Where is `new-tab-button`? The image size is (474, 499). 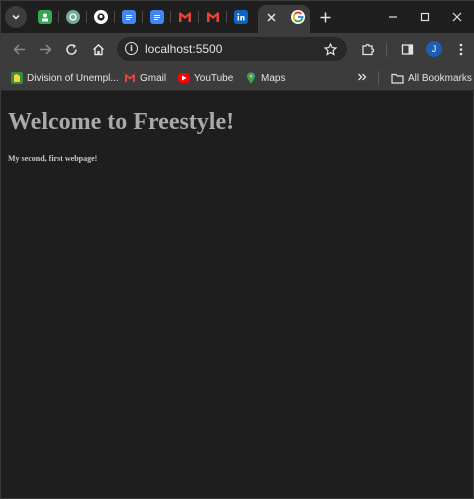 new-tab-button is located at coordinates (325, 17).